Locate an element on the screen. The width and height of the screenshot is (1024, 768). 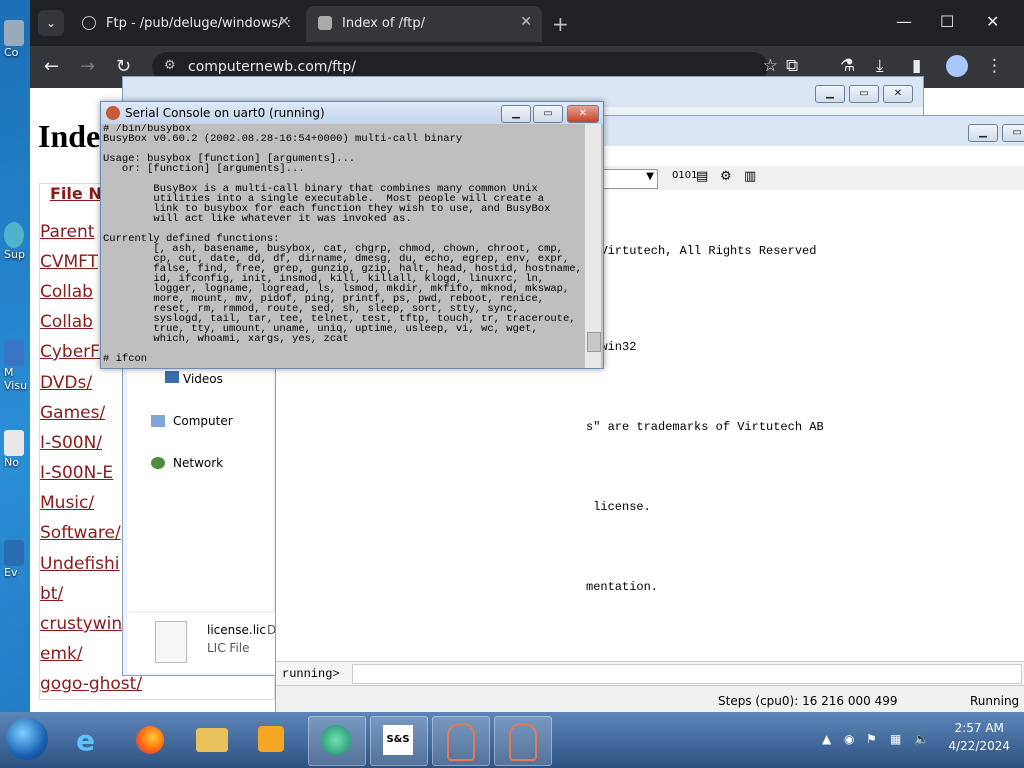
taskbar-app-green is located at coordinates (337, 741).